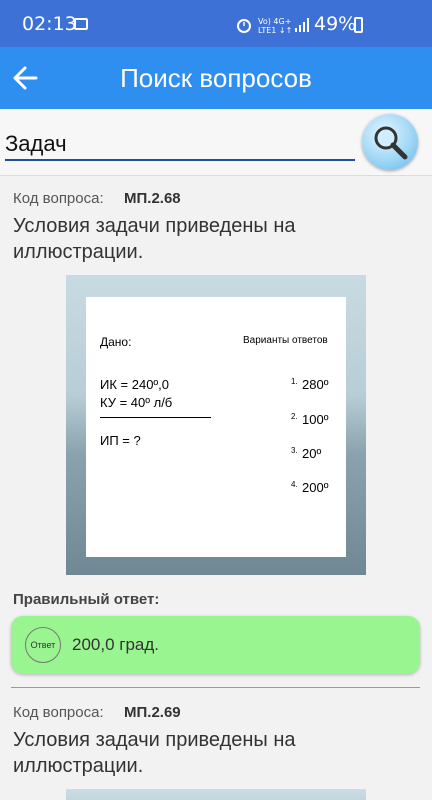 Image resolution: width=432 pixels, height=800 pixels. I want to click on option-num-3: 3., so click(294, 450).